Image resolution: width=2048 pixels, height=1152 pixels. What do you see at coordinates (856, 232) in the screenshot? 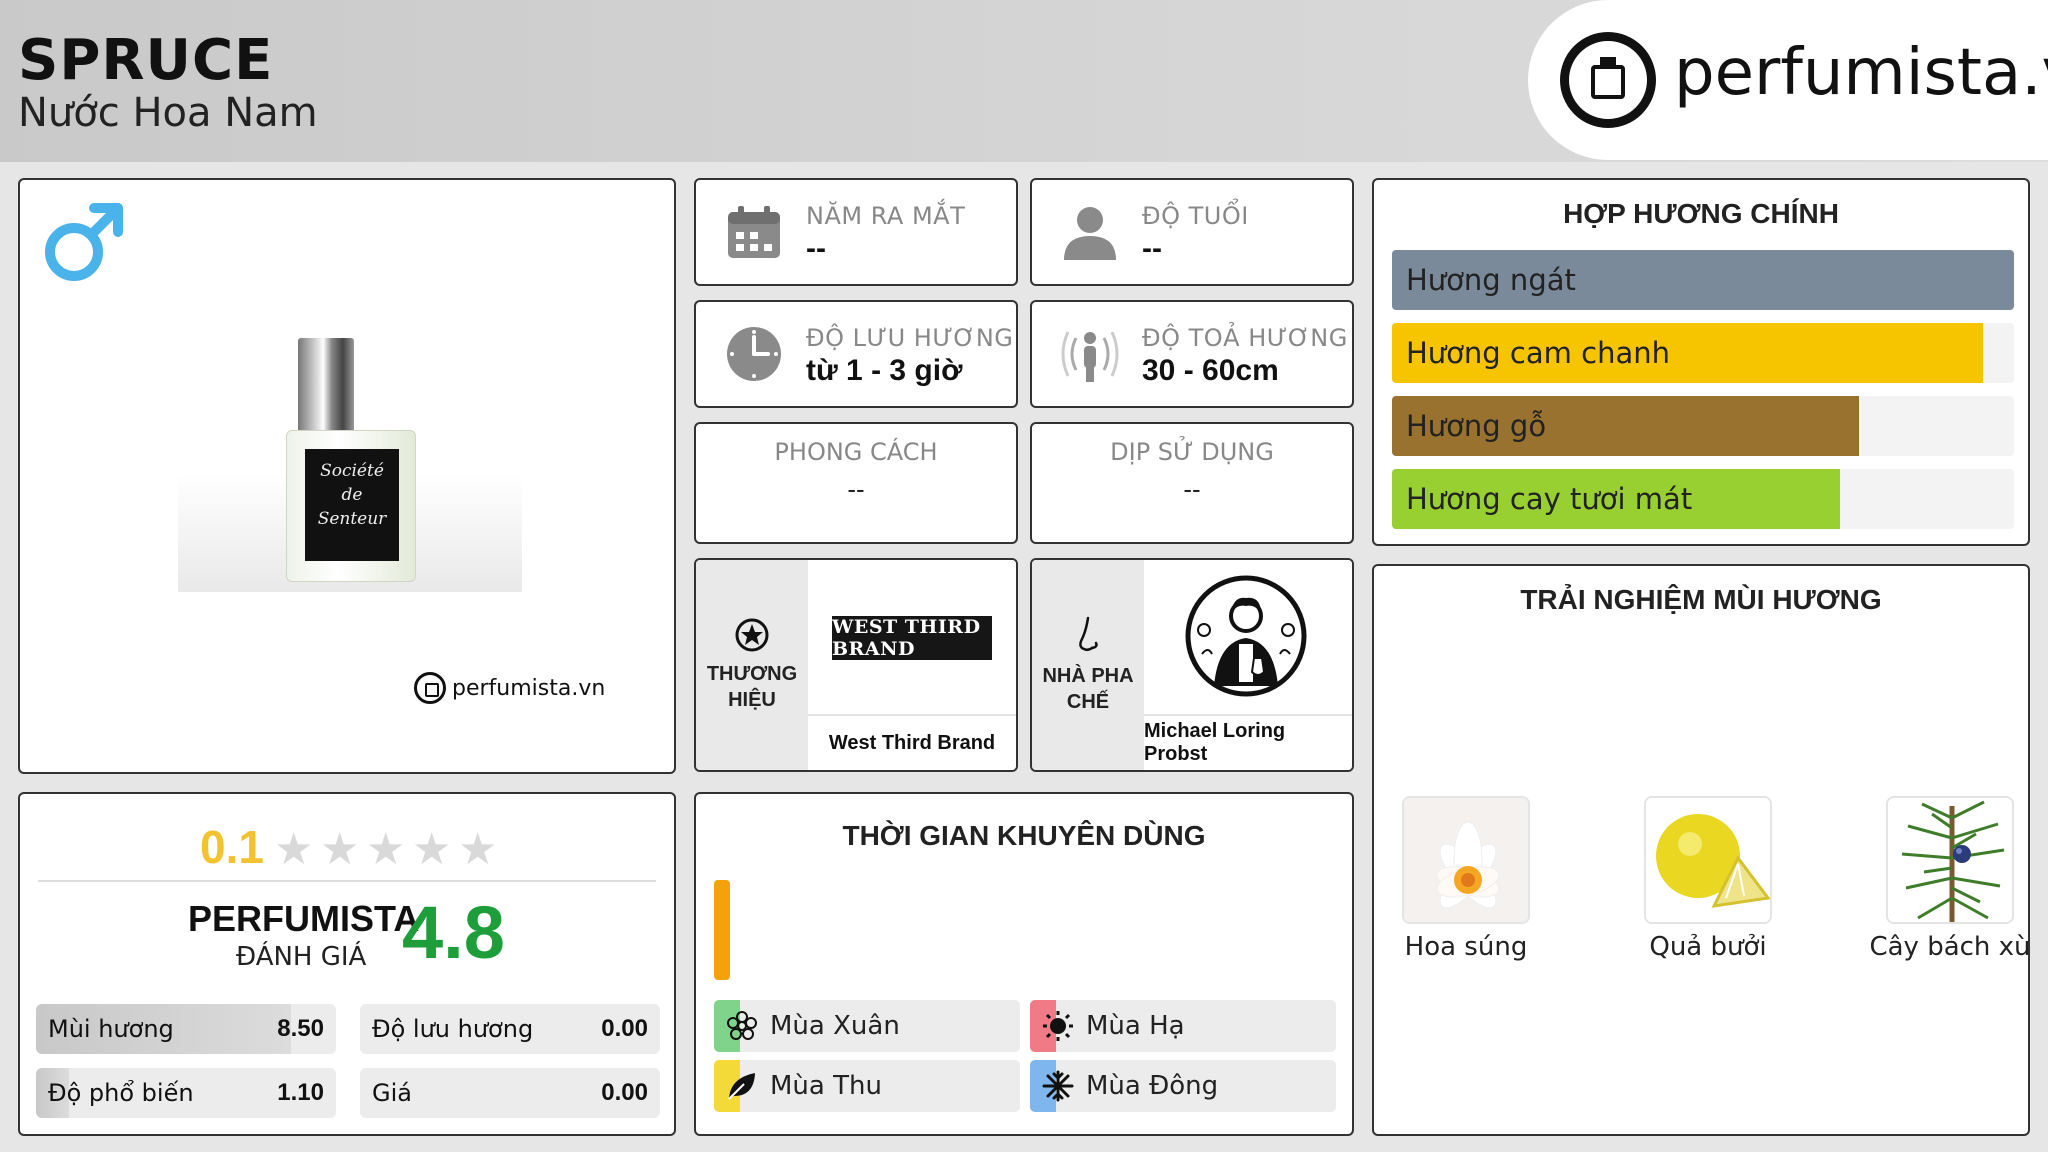
I see `launch-year-card: NĂM RA MẮT --` at bounding box center [856, 232].